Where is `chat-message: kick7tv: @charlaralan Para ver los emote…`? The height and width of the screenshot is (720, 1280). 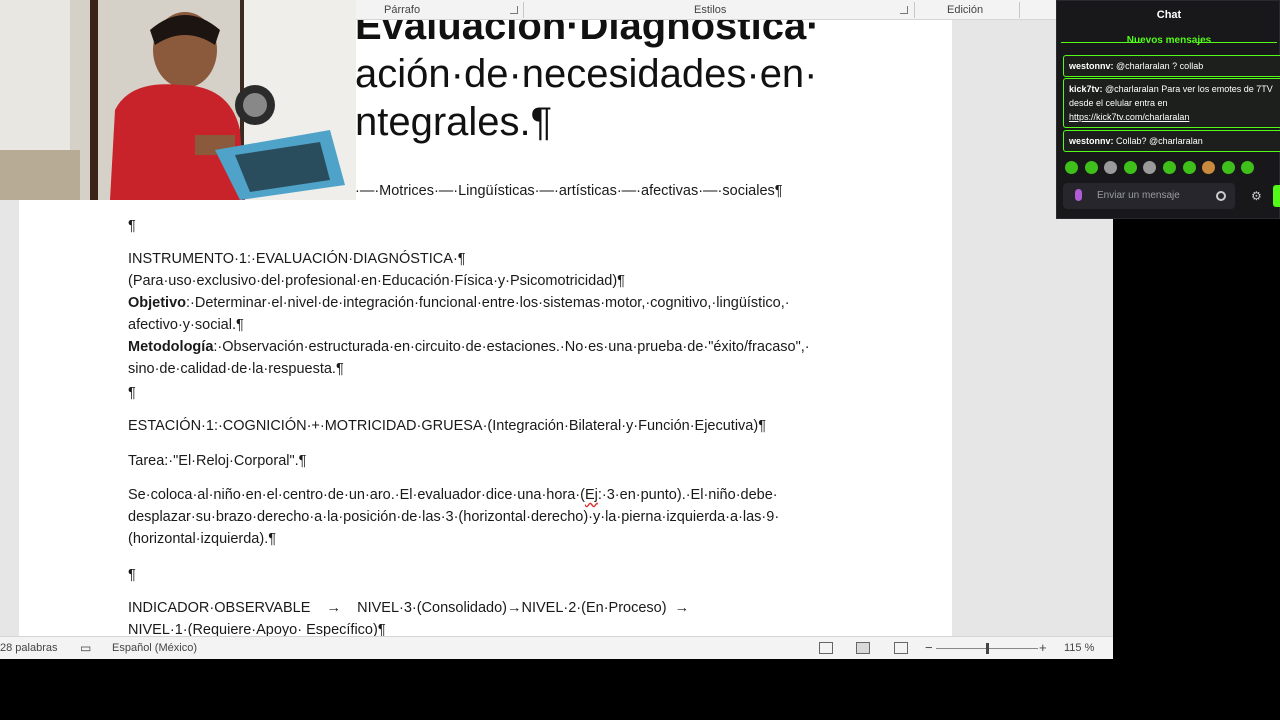 chat-message: kick7tv: @charlaralan Para ver los emote… is located at coordinates (1171, 103).